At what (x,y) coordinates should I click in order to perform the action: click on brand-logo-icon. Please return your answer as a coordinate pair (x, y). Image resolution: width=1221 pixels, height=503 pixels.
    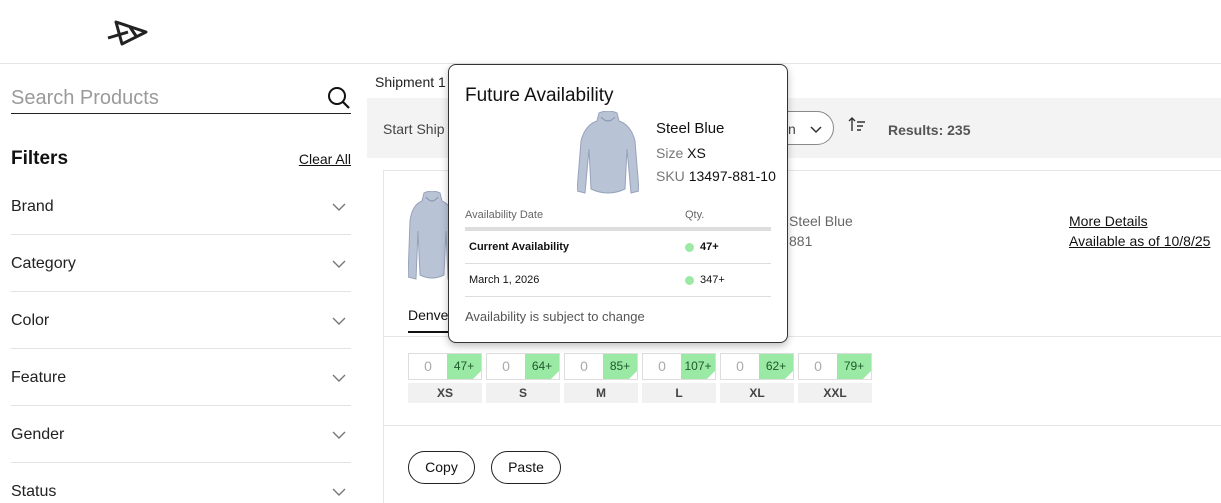
    Looking at the image, I should click on (129, 32).